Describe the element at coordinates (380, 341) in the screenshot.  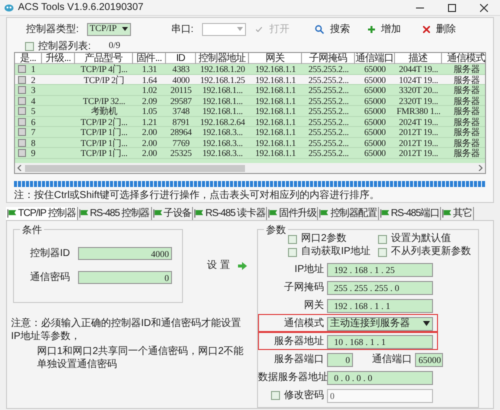
I see `ip-field: 10 . 168 . 1 . 1` at that location.